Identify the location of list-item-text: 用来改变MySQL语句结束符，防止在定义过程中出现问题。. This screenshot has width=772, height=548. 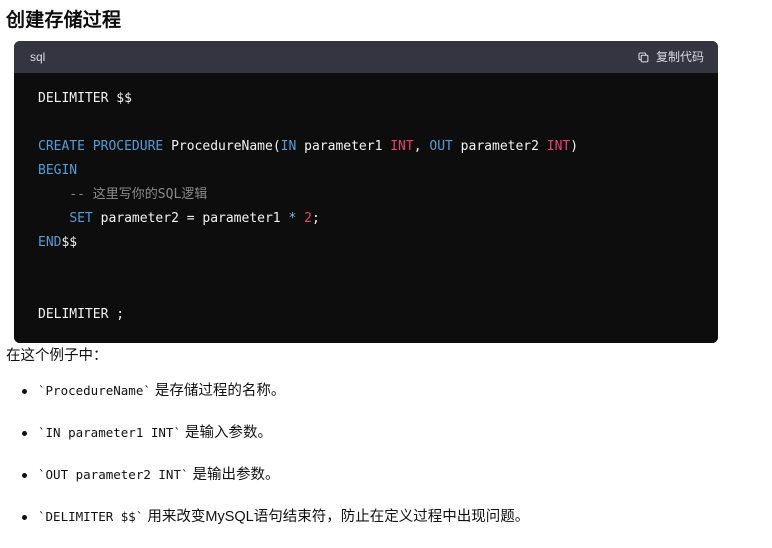
(336, 517).